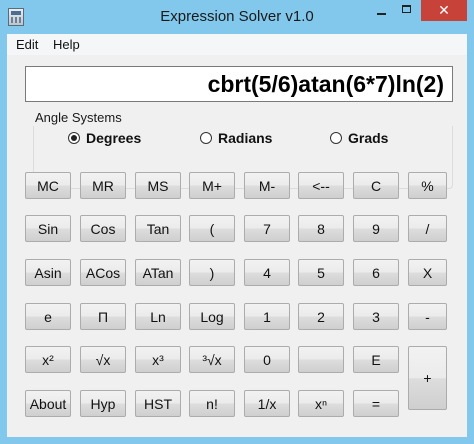  What do you see at coordinates (376, 185) in the screenshot?
I see `clear-button: C` at bounding box center [376, 185].